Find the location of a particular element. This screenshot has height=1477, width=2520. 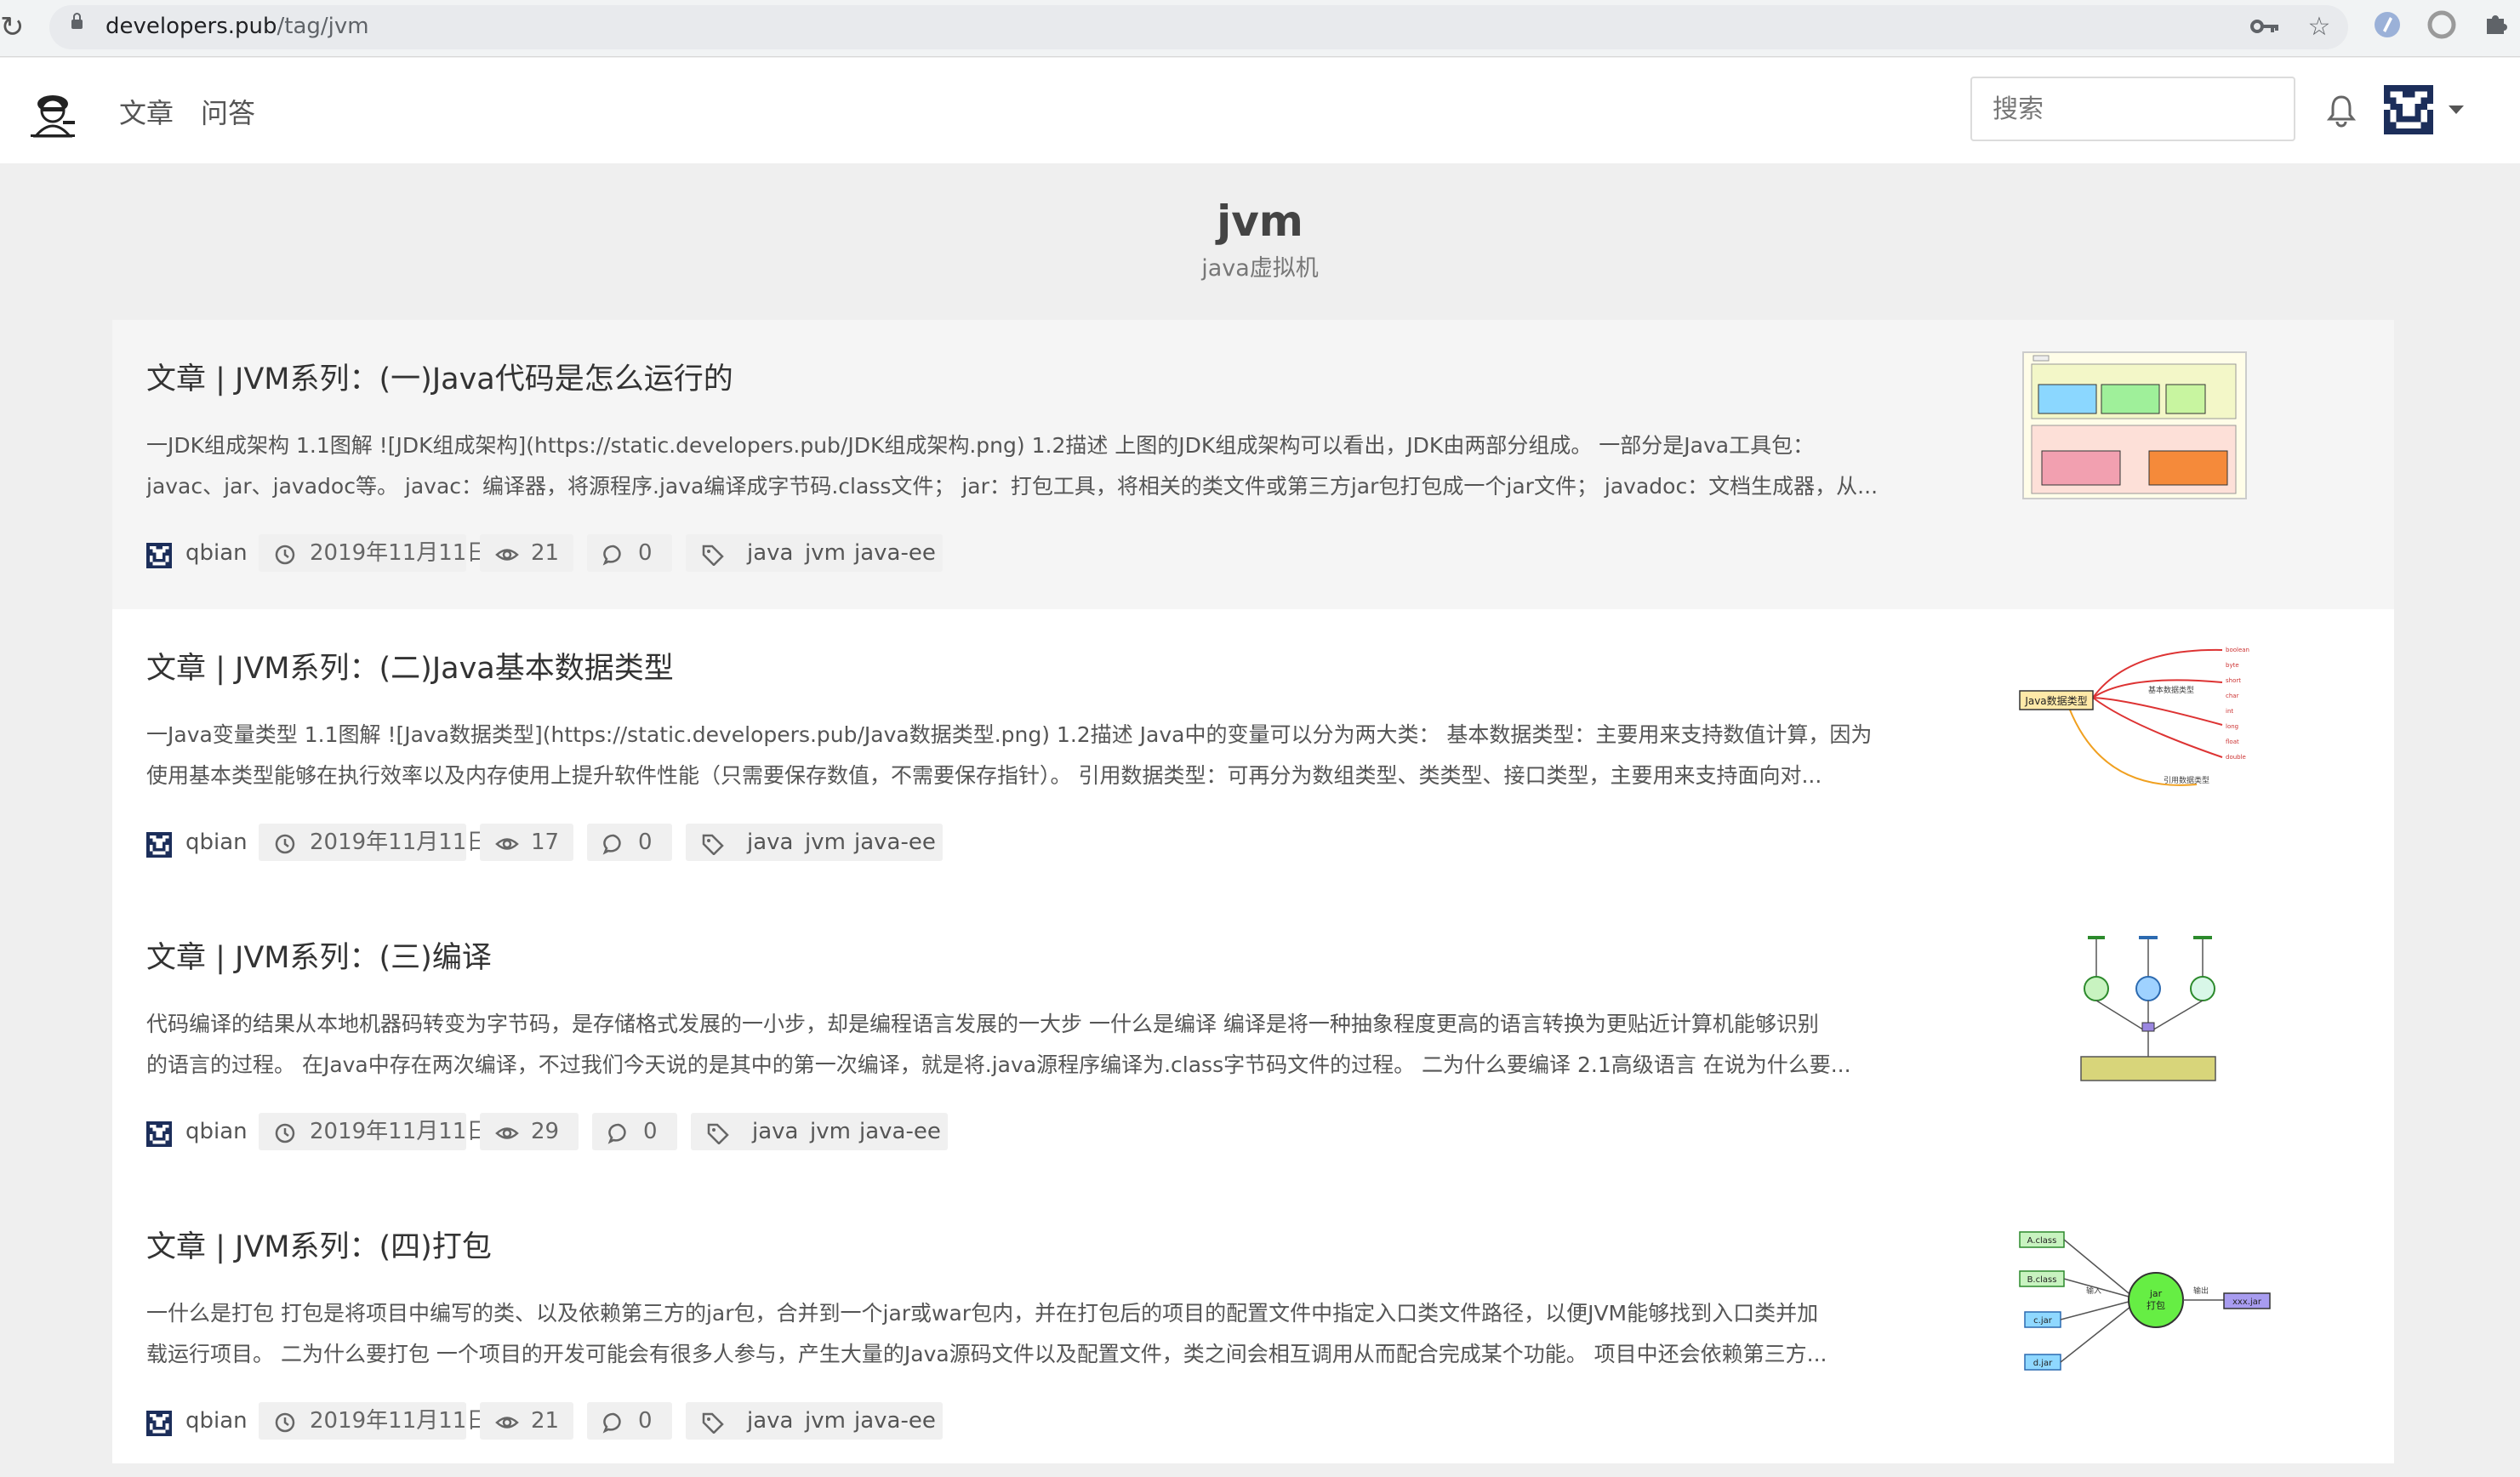

lock-icon is located at coordinates (77, 21).